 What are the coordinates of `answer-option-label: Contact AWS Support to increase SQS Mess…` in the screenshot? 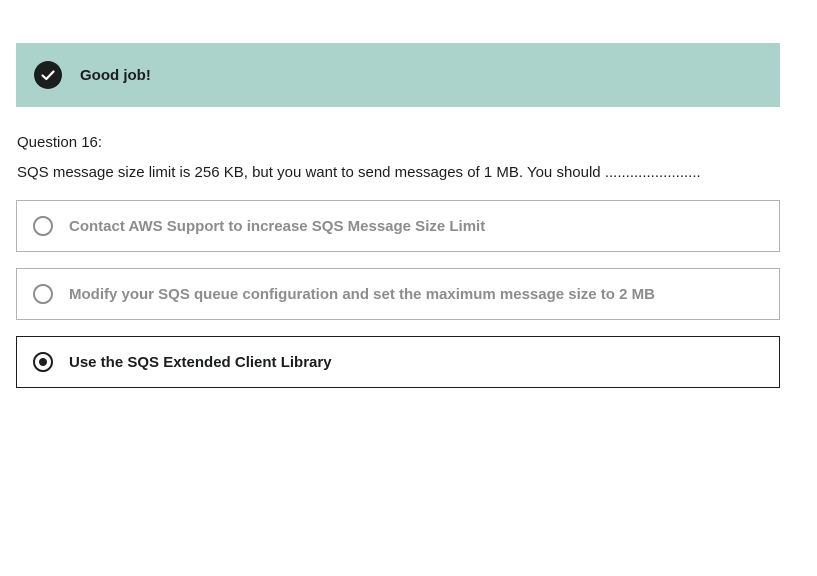 It's located at (277, 226).